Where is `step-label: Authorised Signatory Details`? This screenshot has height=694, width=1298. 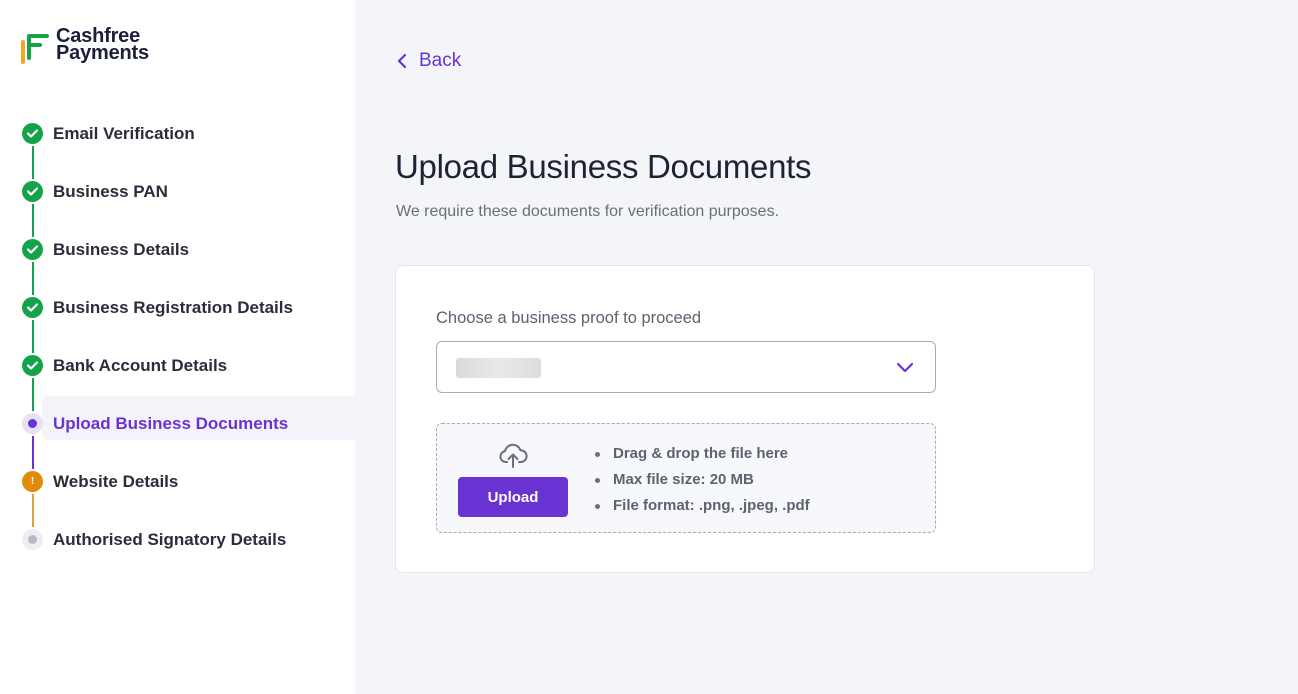 step-label: Authorised Signatory Details is located at coordinates (170, 539).